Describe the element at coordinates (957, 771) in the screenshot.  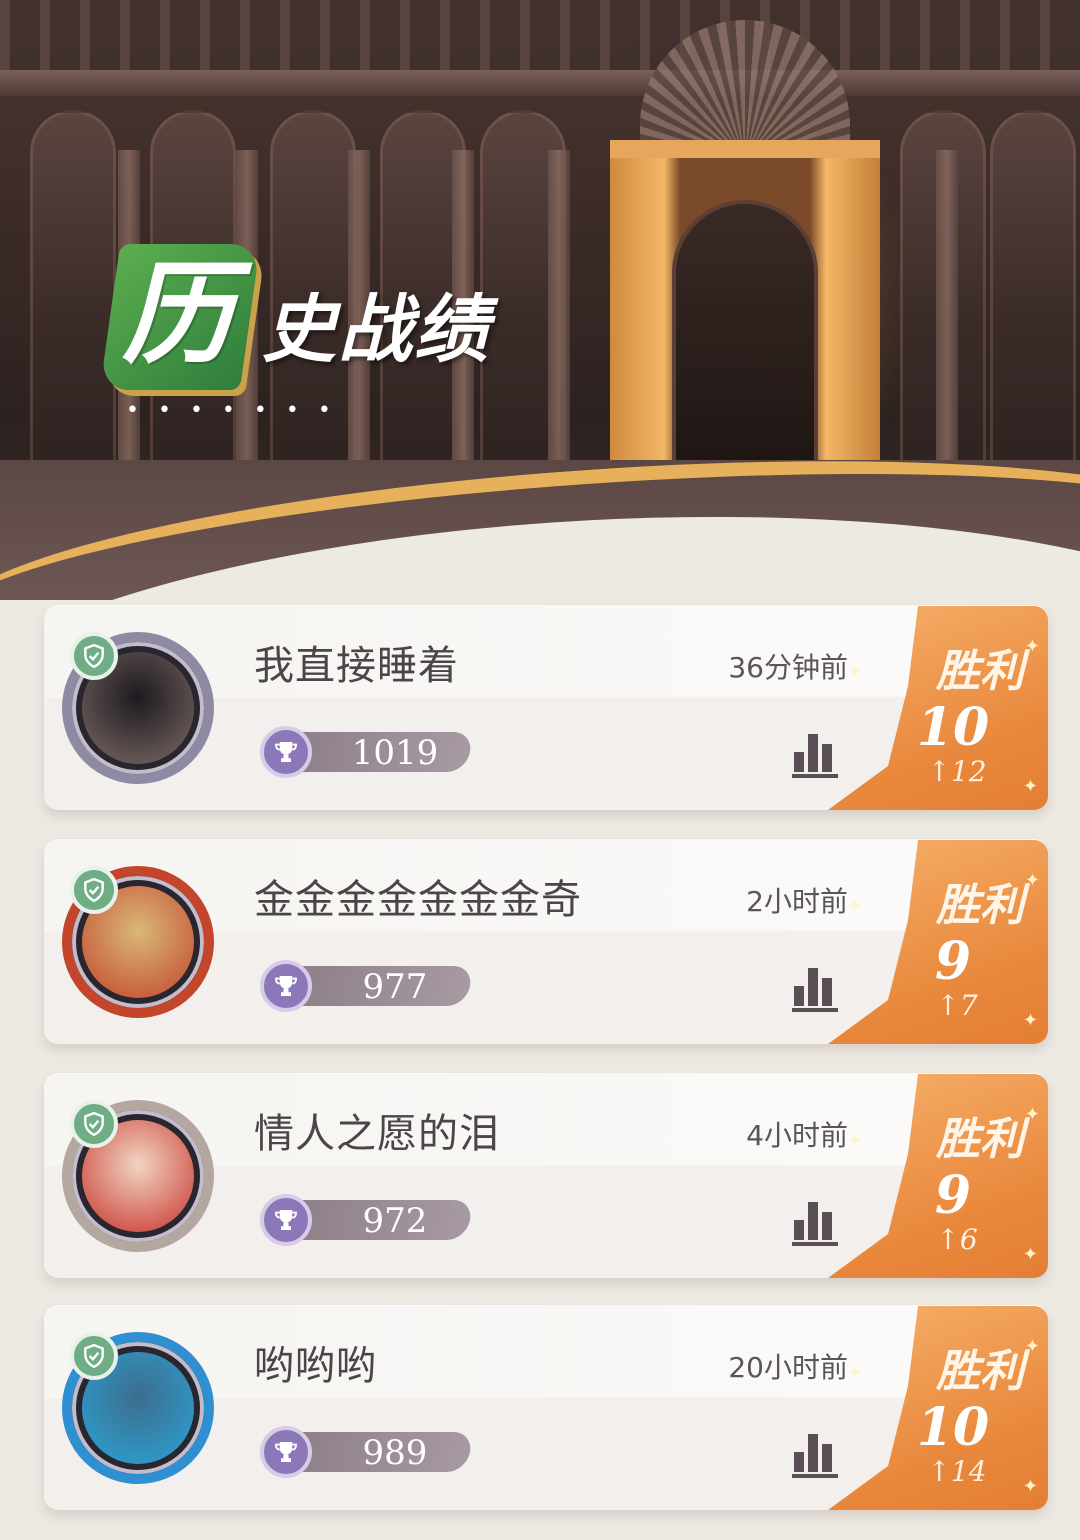
I see `result-change: ↑12` at that location.